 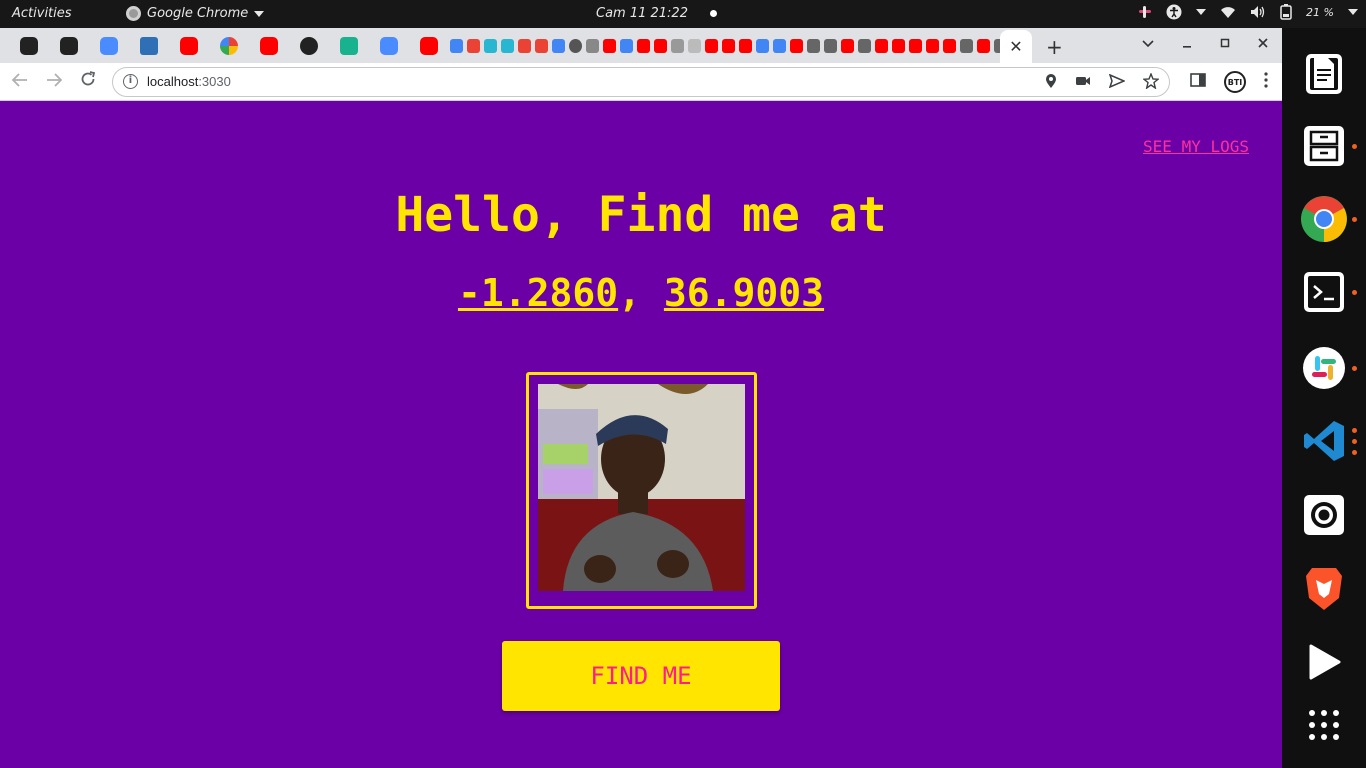 What do you see at coordinates (1145, 12) in the screenshot?
I see `slack-tray-icon` at bounding box center [1145, 12].